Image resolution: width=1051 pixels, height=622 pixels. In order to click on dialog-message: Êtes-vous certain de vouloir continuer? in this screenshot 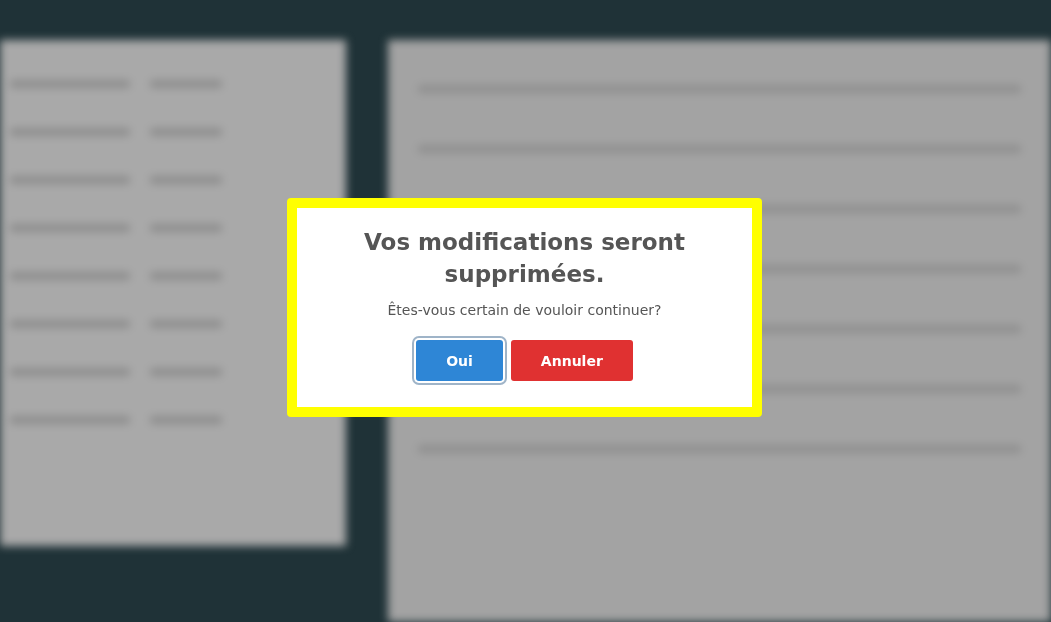, I will do `click(524, 310)`.